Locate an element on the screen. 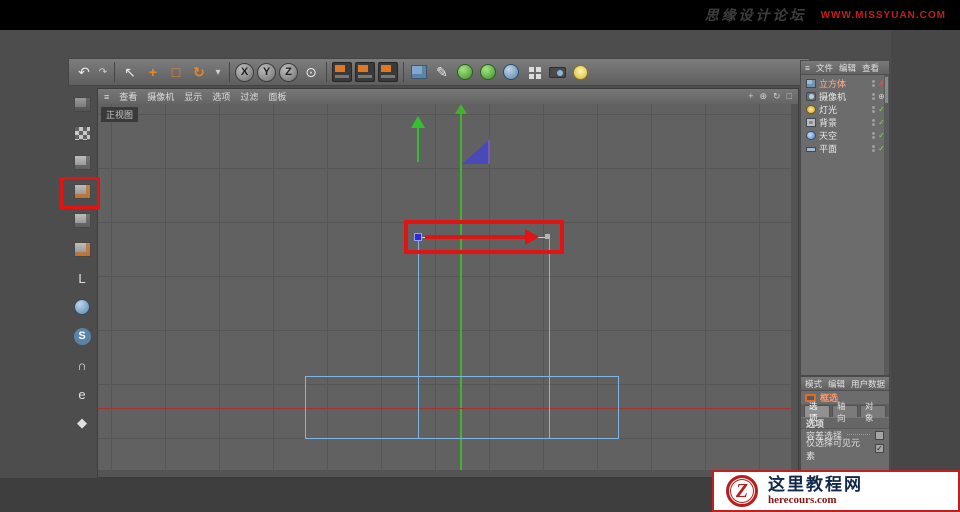  object-manager-scrollbar is located at coordinates (886, 225).